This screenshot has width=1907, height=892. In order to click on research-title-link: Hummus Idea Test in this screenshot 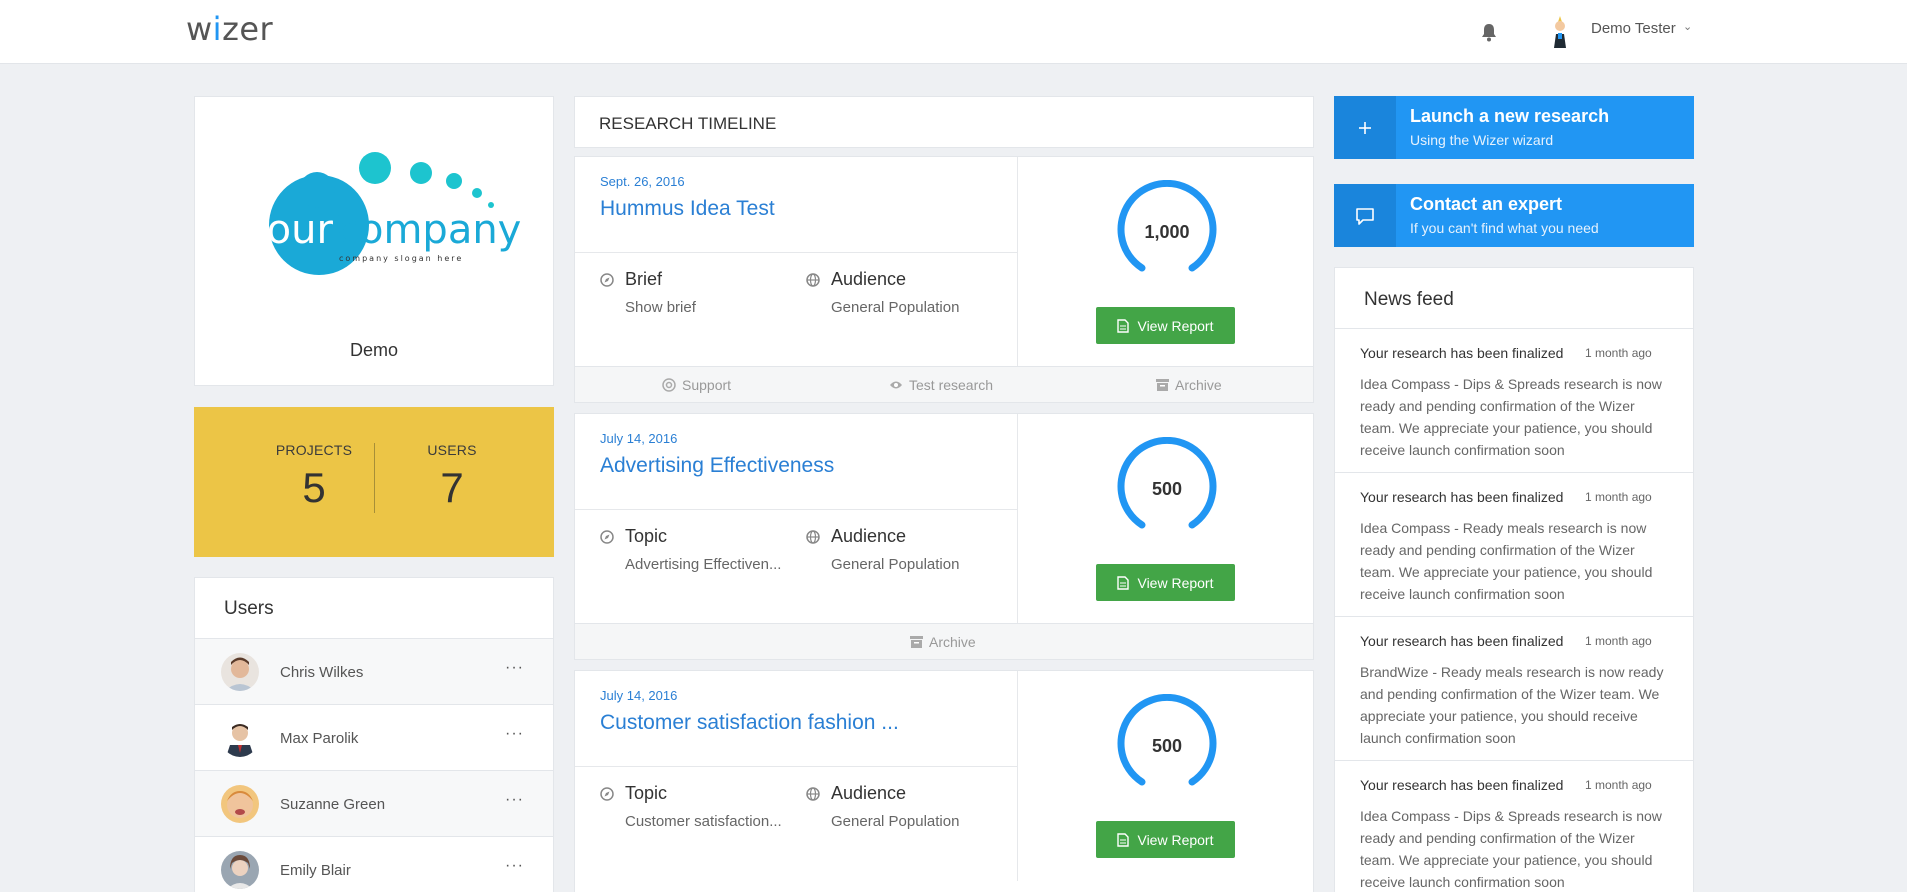, I will do `click(687, 209)`.